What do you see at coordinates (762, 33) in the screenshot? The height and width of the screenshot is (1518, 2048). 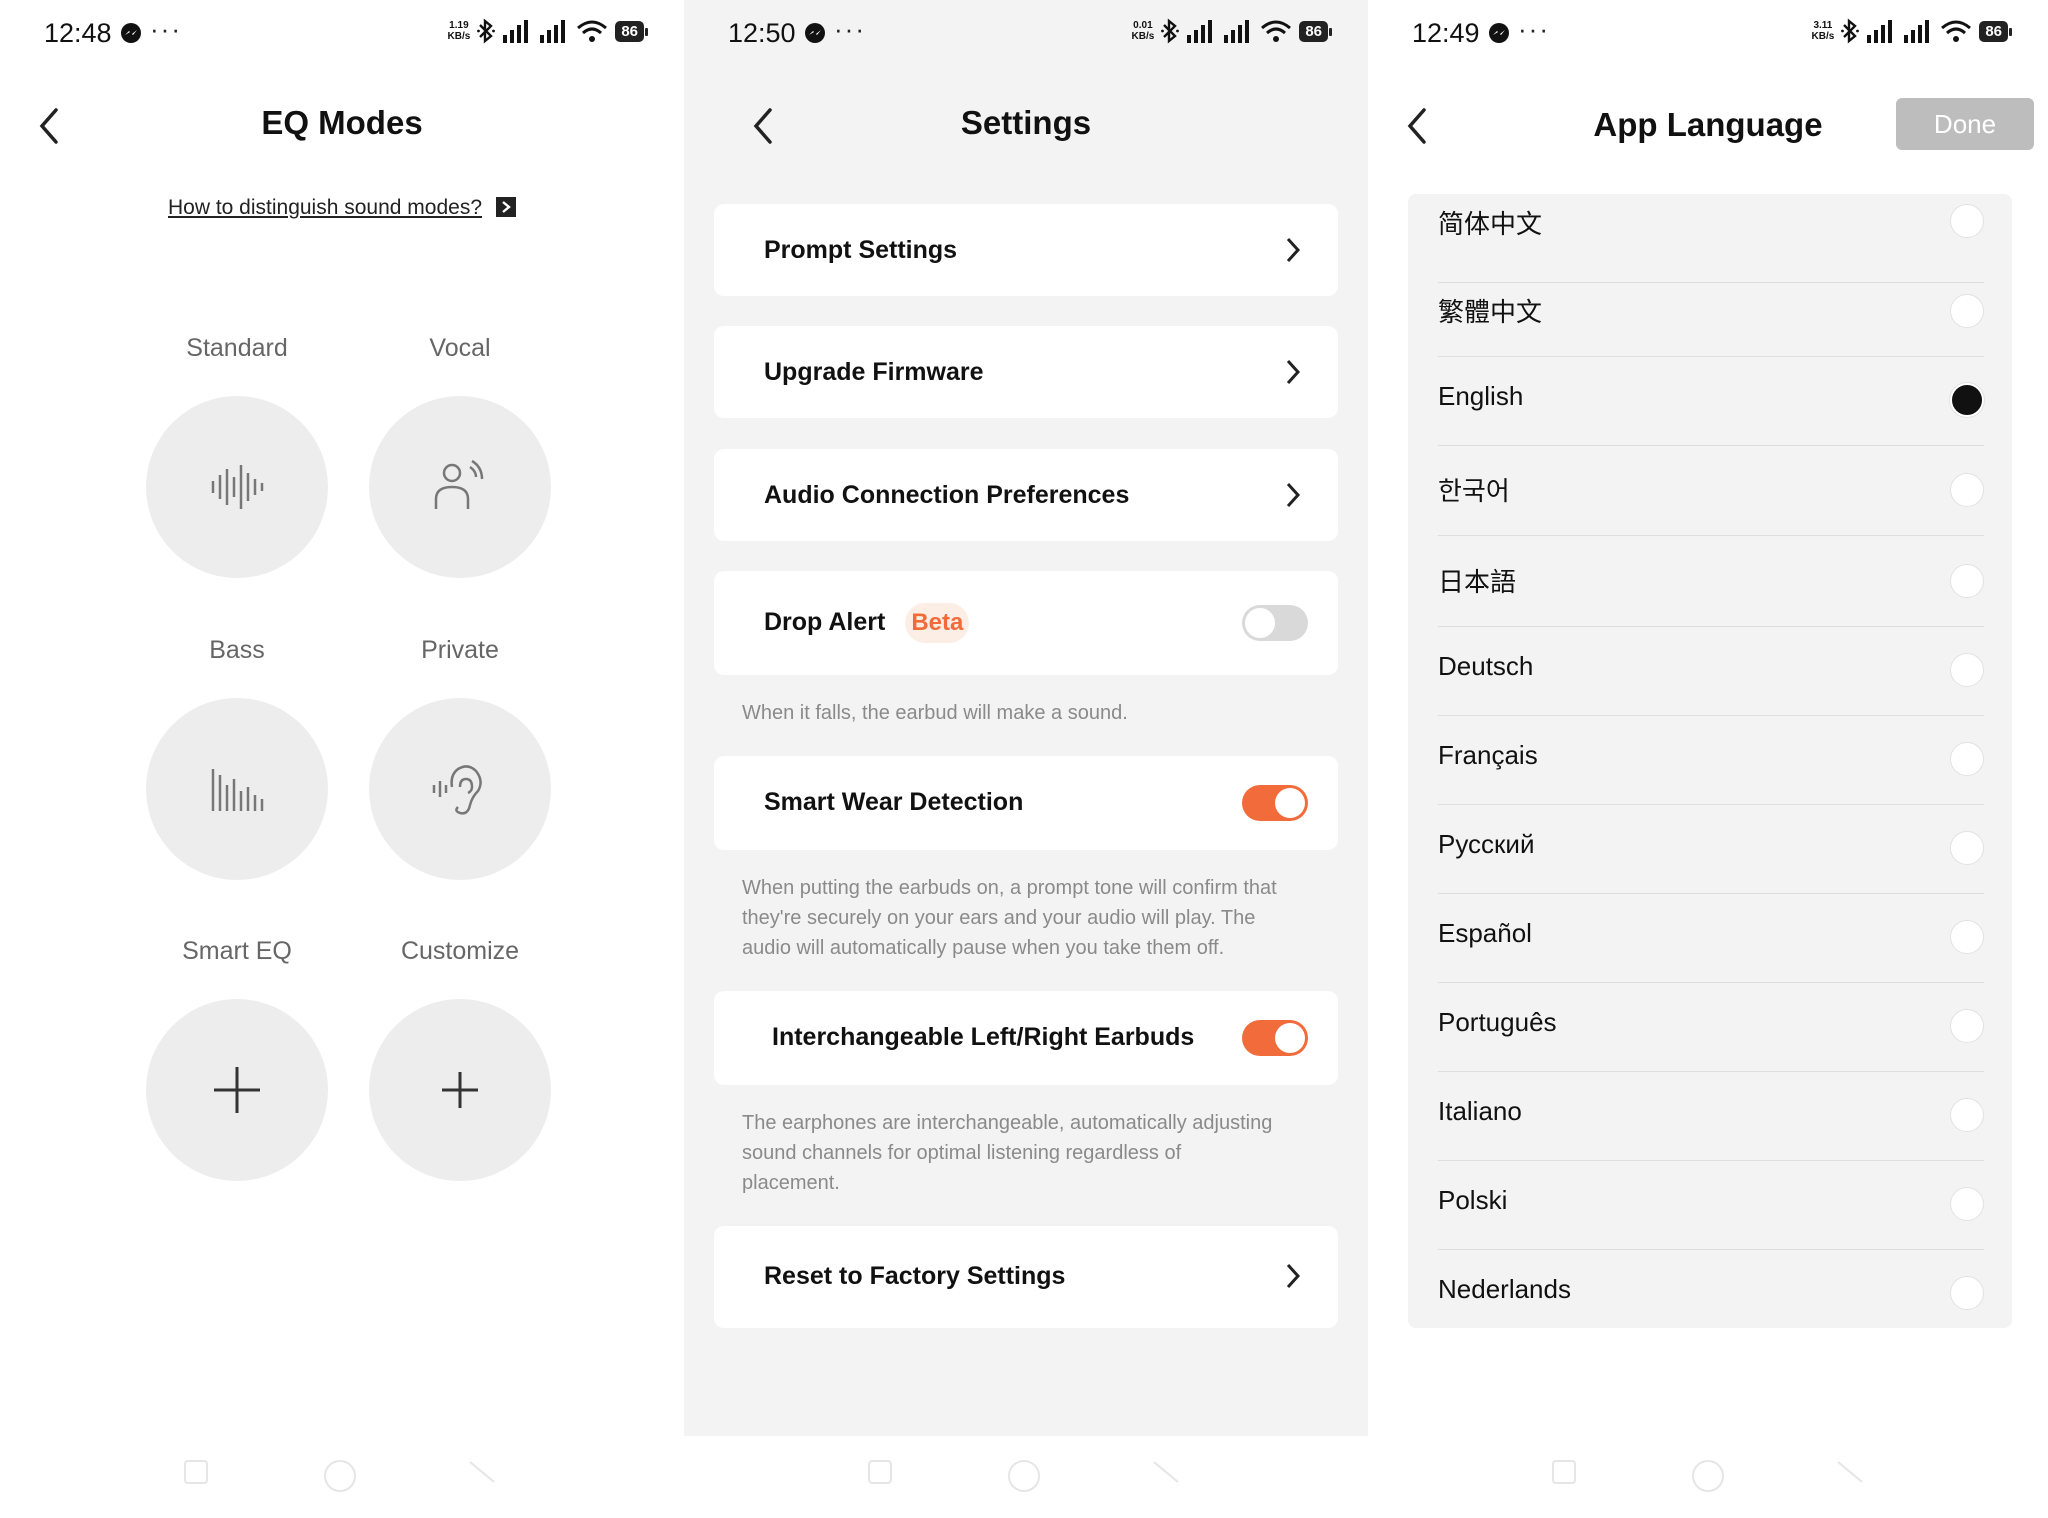 I see `status-time: 12:50` at bounding box center [762, 33].